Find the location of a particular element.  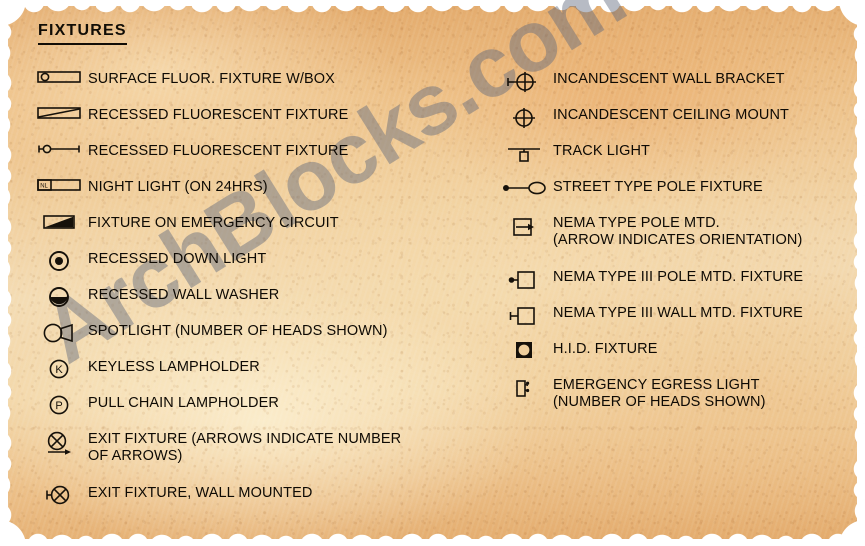

fixture-on-emergency-circuit-symbol is located at coordinates (59, 222).